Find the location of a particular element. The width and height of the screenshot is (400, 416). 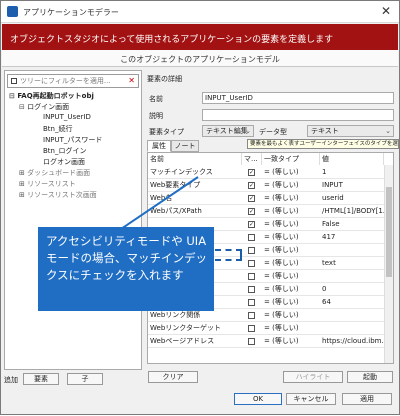

table-row: マッチインデックス ✓ = (等しい) 1 is located at coordinates (266, 172).